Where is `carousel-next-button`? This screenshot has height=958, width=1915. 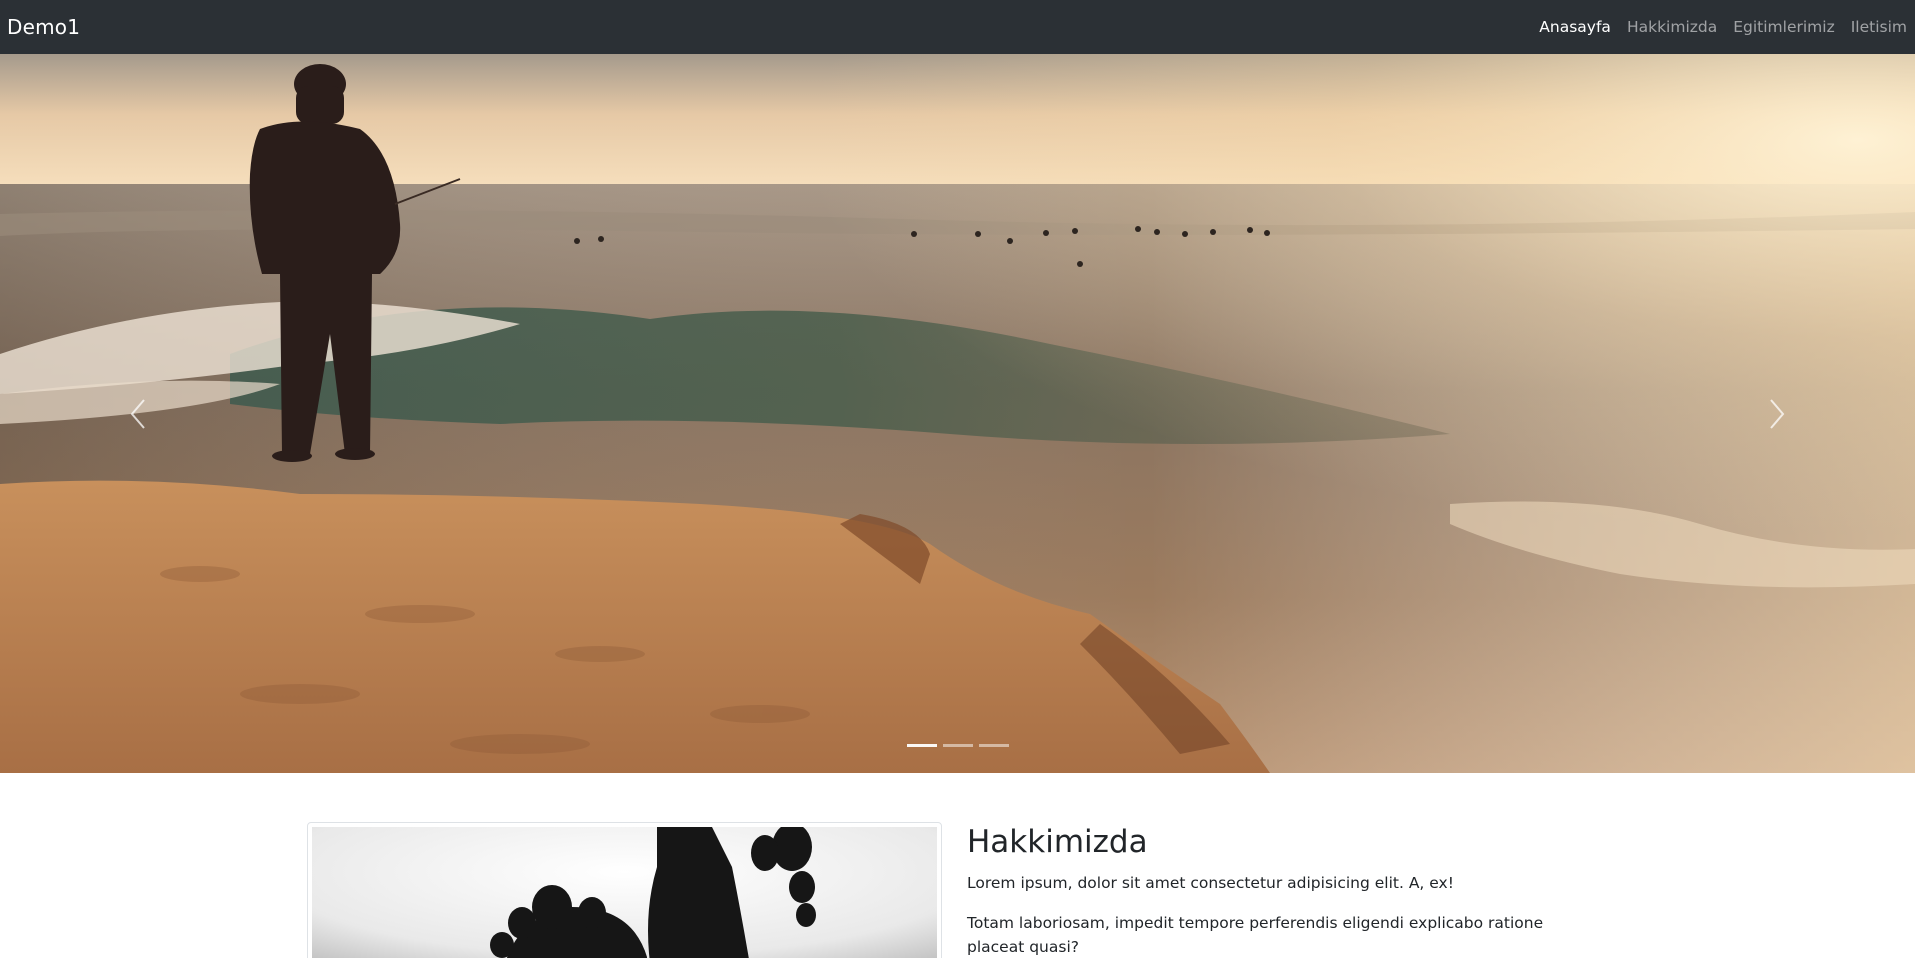
carousel-next-button is located at coordinates (1777, 413).